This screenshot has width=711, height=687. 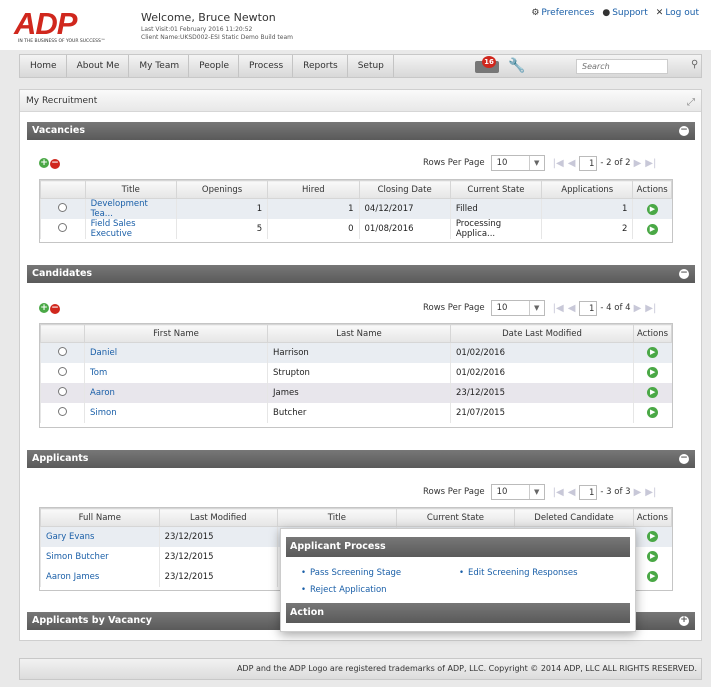 I want to click on vacancy-title-link: Field Sales Executive, so click(x=113, y=229).